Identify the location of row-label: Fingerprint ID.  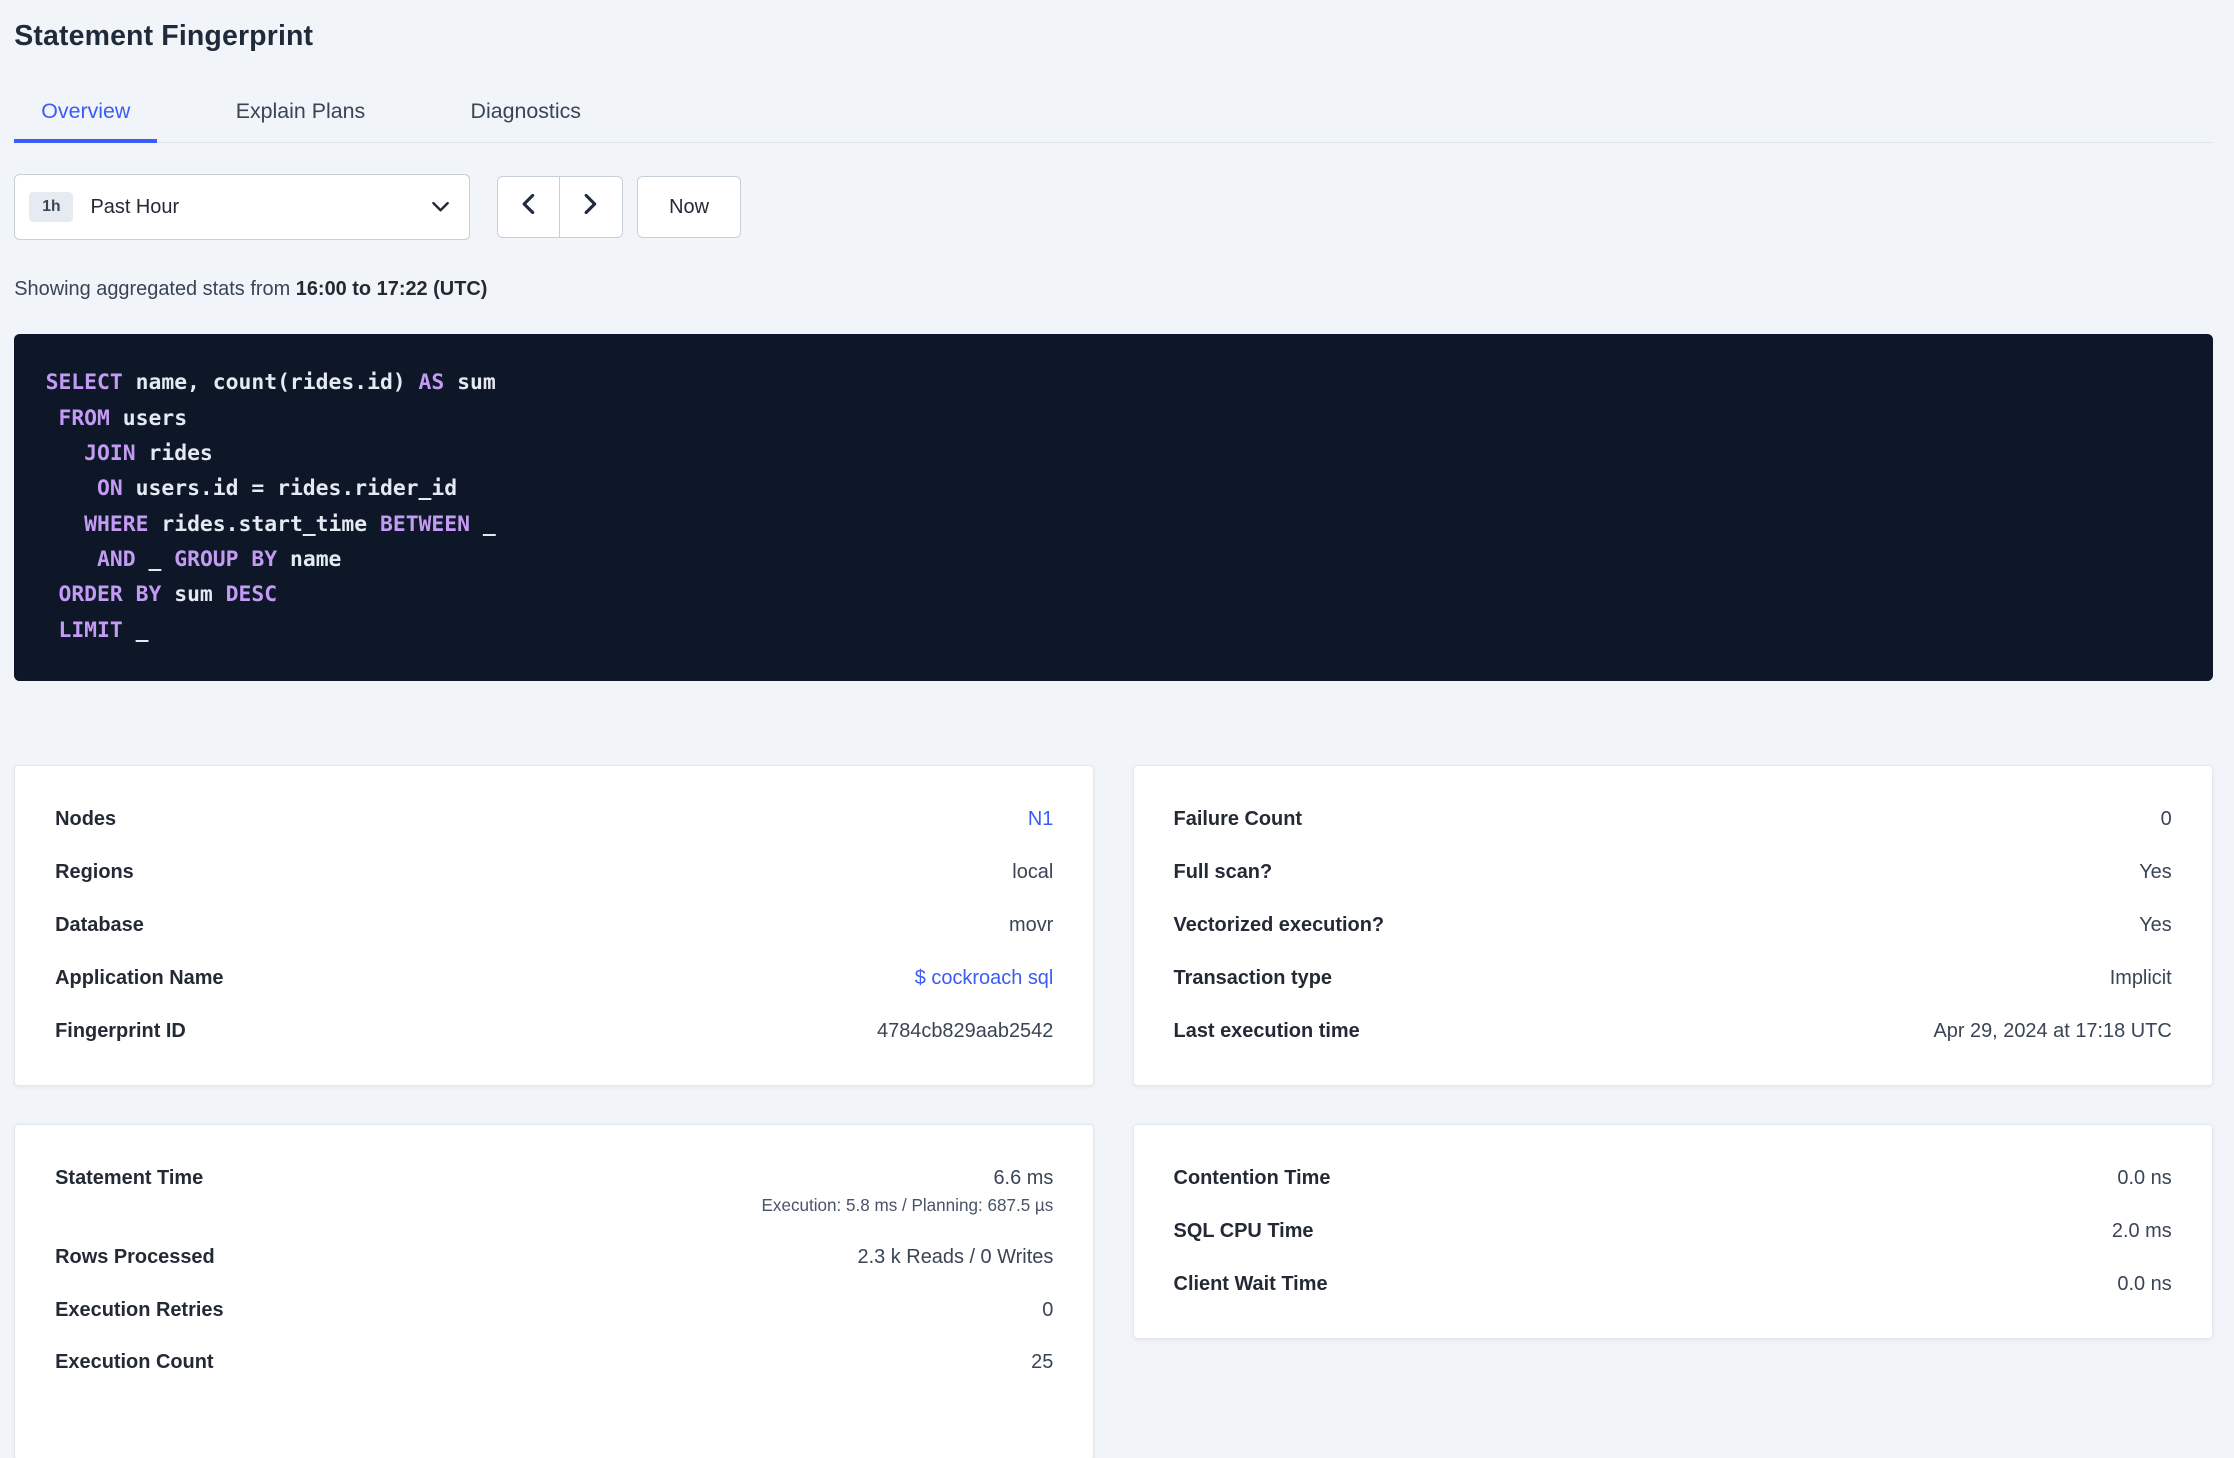
(120, 1030).